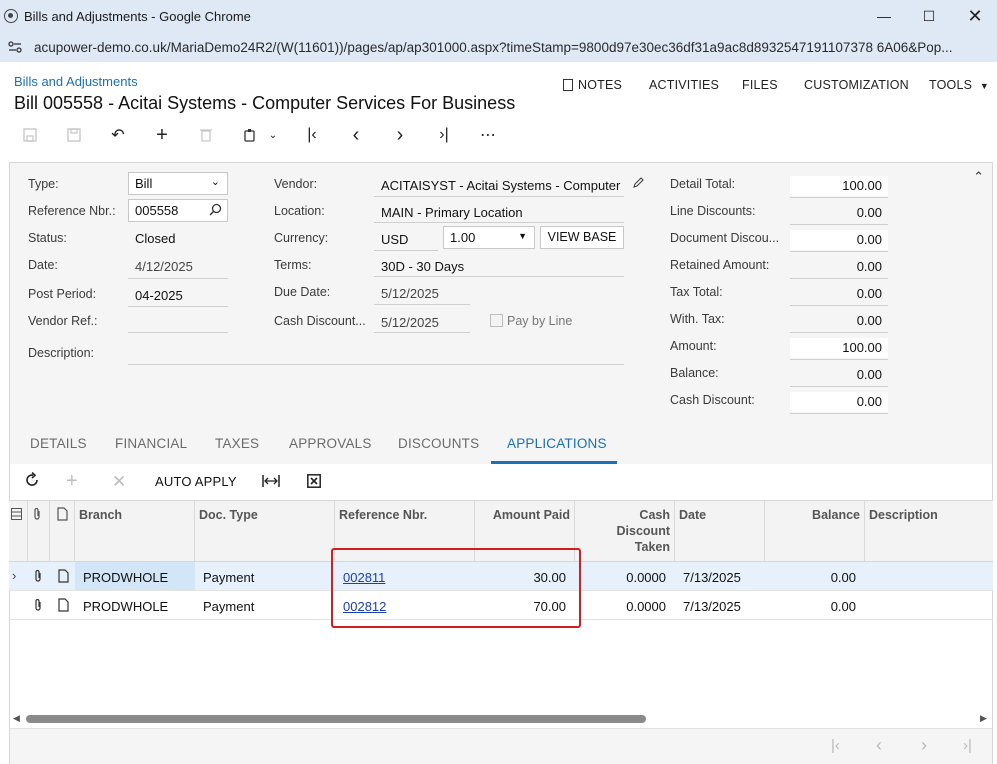 This screenshot has width=997, height=764. Describe the element at coordinates (250, 135) in the screenshot. I see `copy-paste-icon` at that location.